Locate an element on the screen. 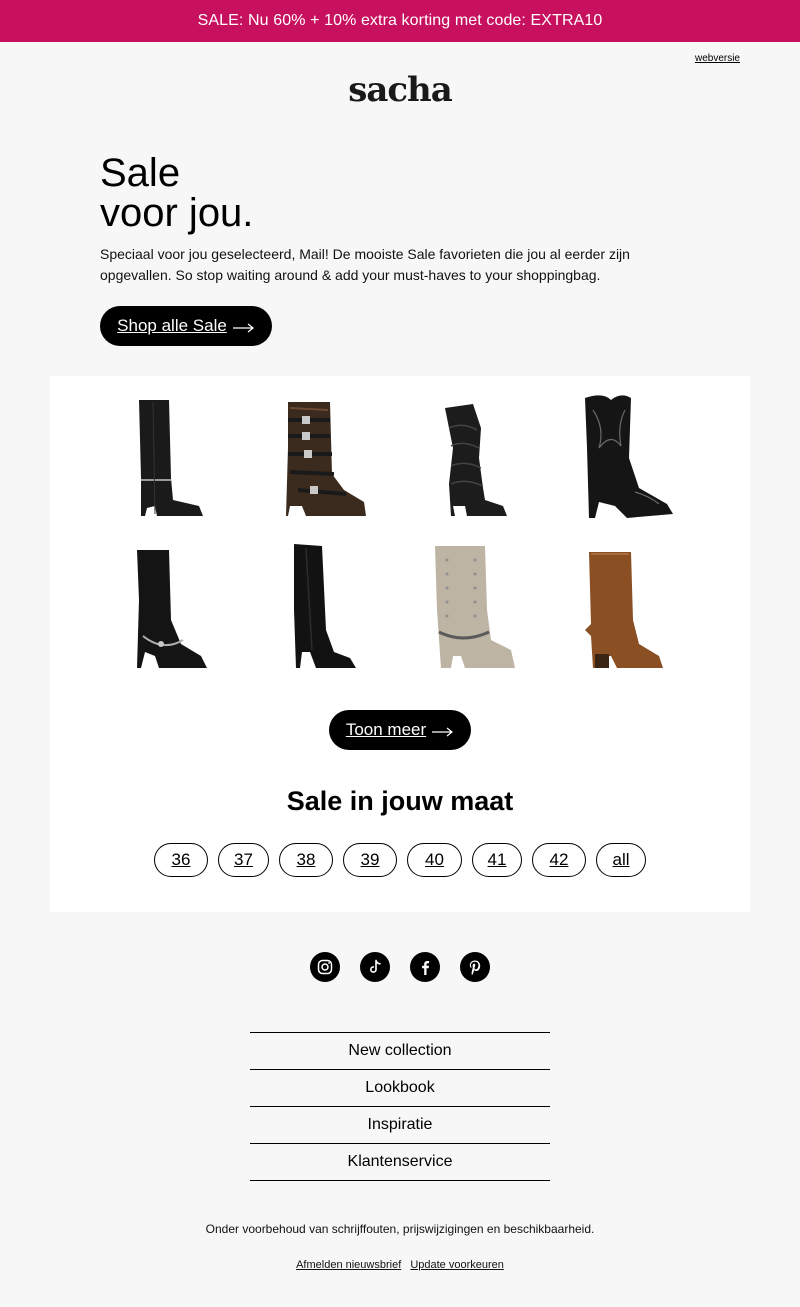  product-cognac-suede-boot is located at coordinates (630, 610).